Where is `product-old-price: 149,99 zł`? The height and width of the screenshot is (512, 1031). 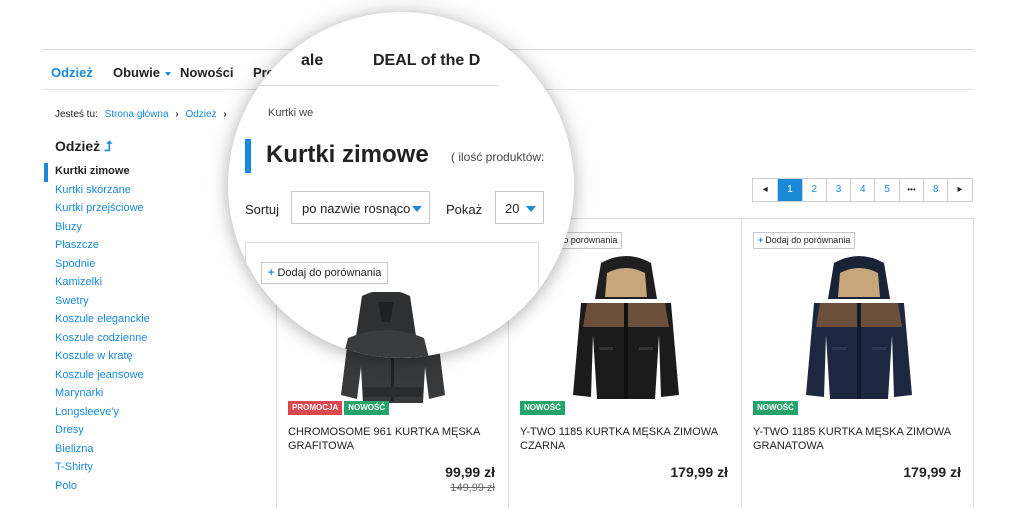
product-old-price: 149,99 zł is located at coordinates (472, 488).